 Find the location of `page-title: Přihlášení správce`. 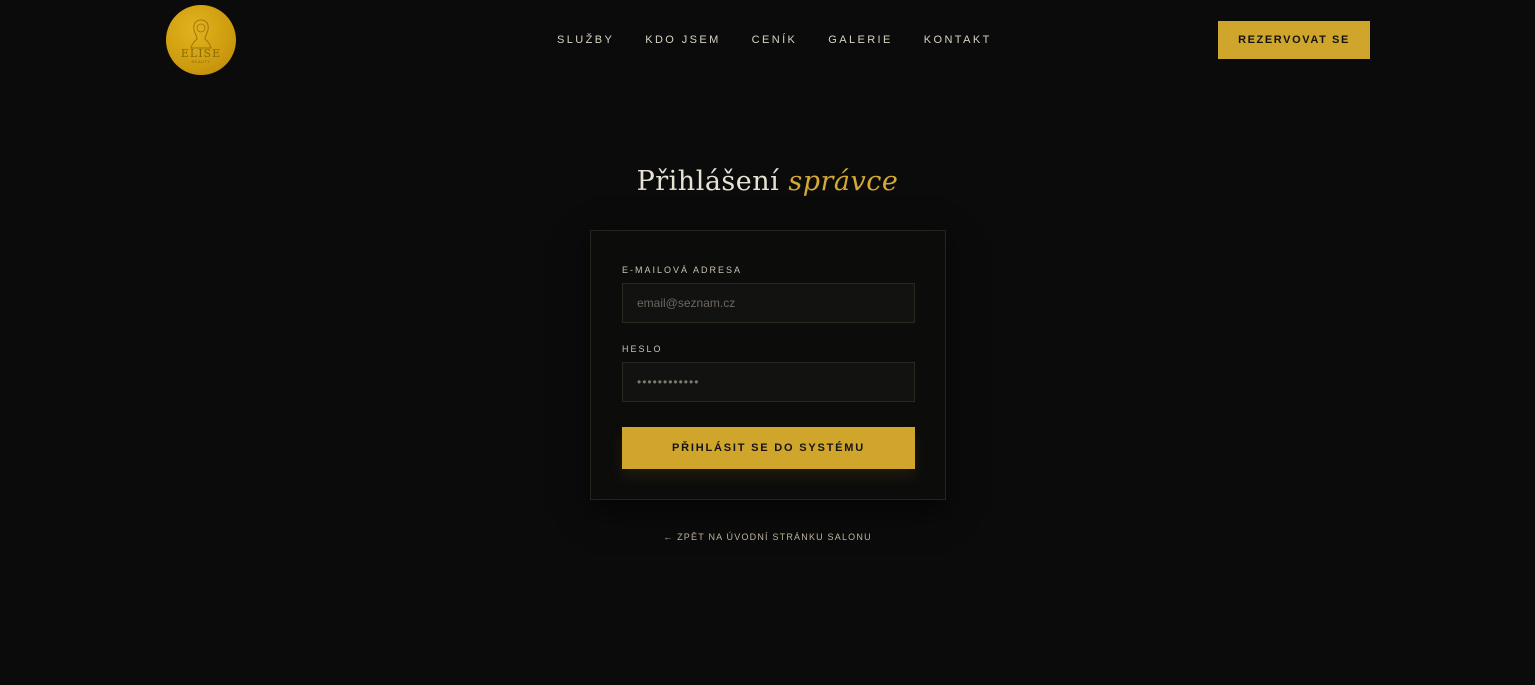

page-title: Přihlášení správce is located at coordinates (767, 182).